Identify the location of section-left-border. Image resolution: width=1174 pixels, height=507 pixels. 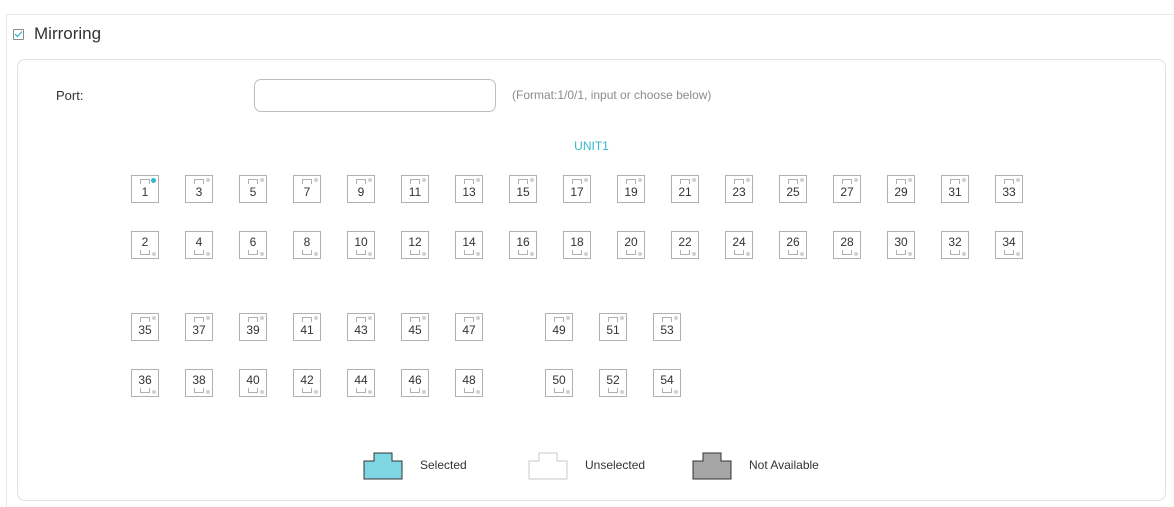
(6, 260).